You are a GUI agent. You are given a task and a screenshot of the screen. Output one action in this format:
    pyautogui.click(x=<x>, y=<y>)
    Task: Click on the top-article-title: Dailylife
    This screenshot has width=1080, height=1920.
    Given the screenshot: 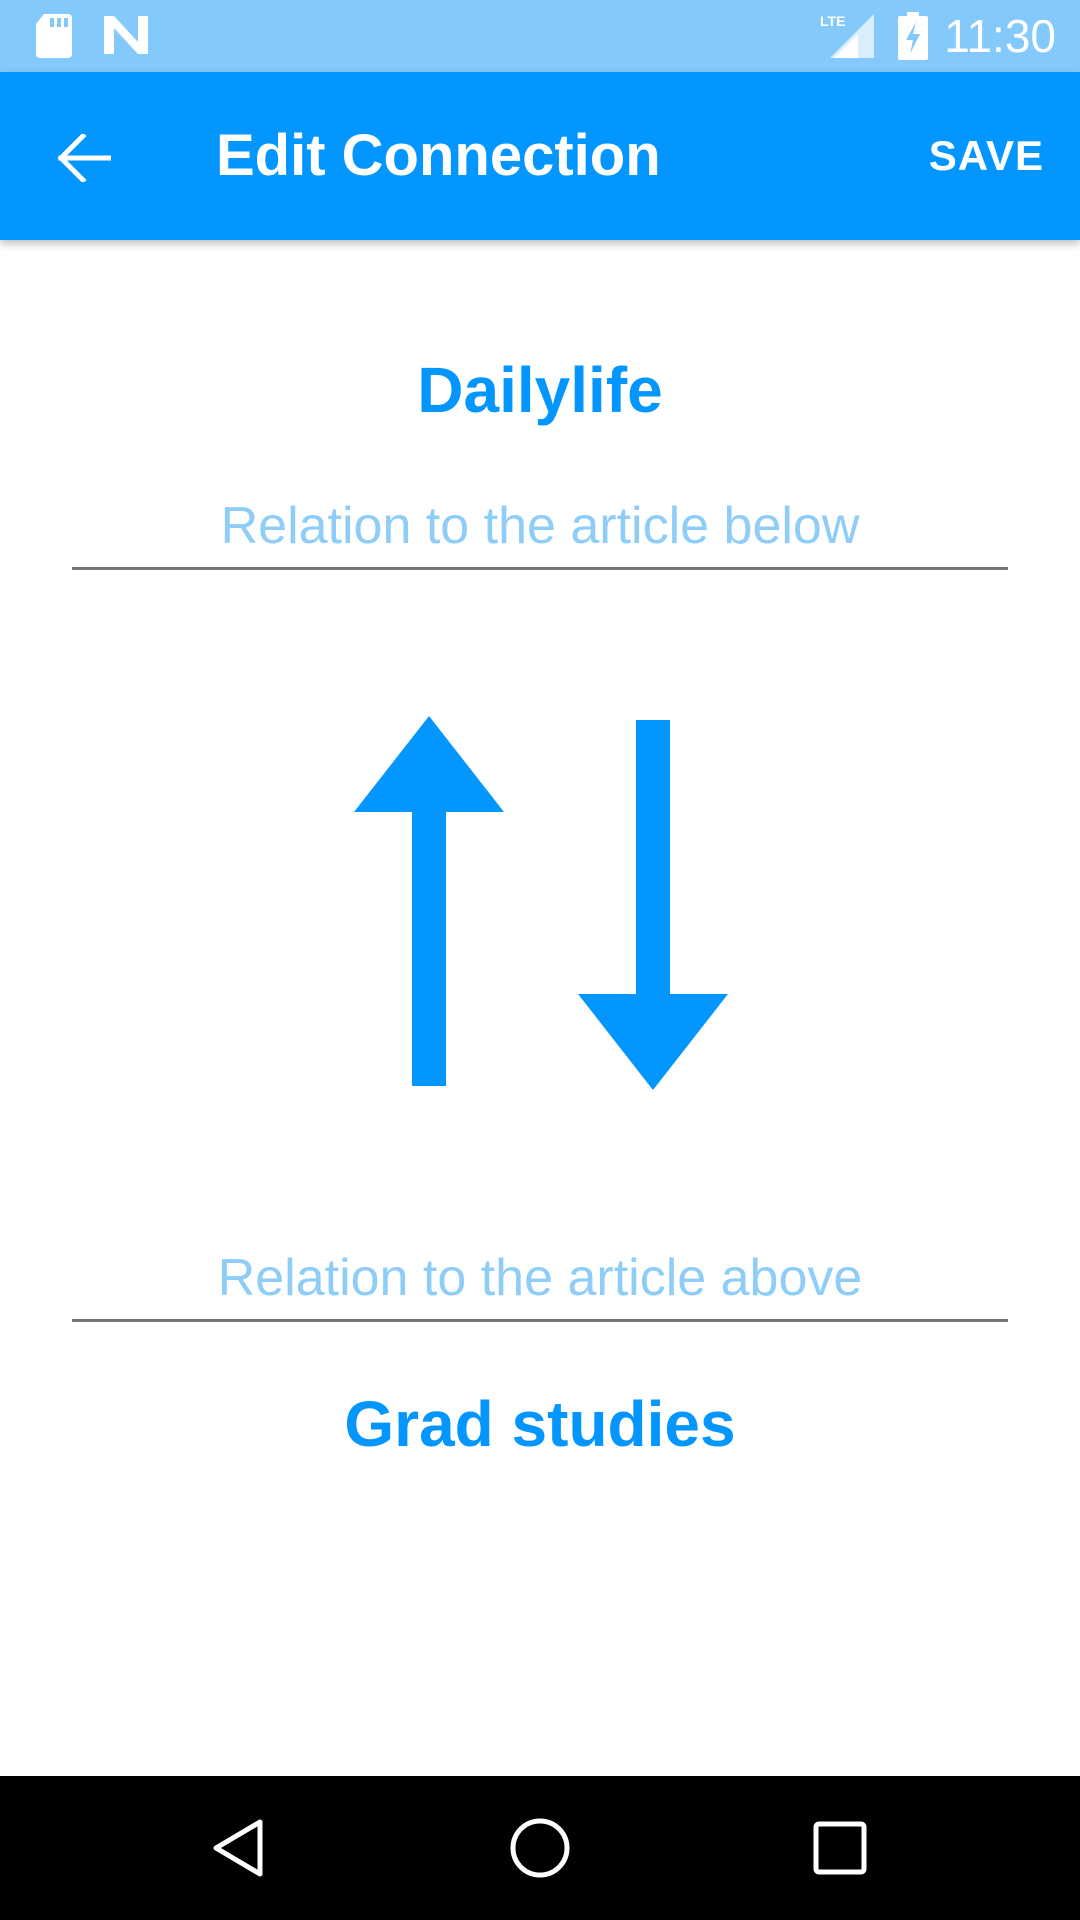 What is the action you would take?
    pyautogui.click(x=540, y=390)
    